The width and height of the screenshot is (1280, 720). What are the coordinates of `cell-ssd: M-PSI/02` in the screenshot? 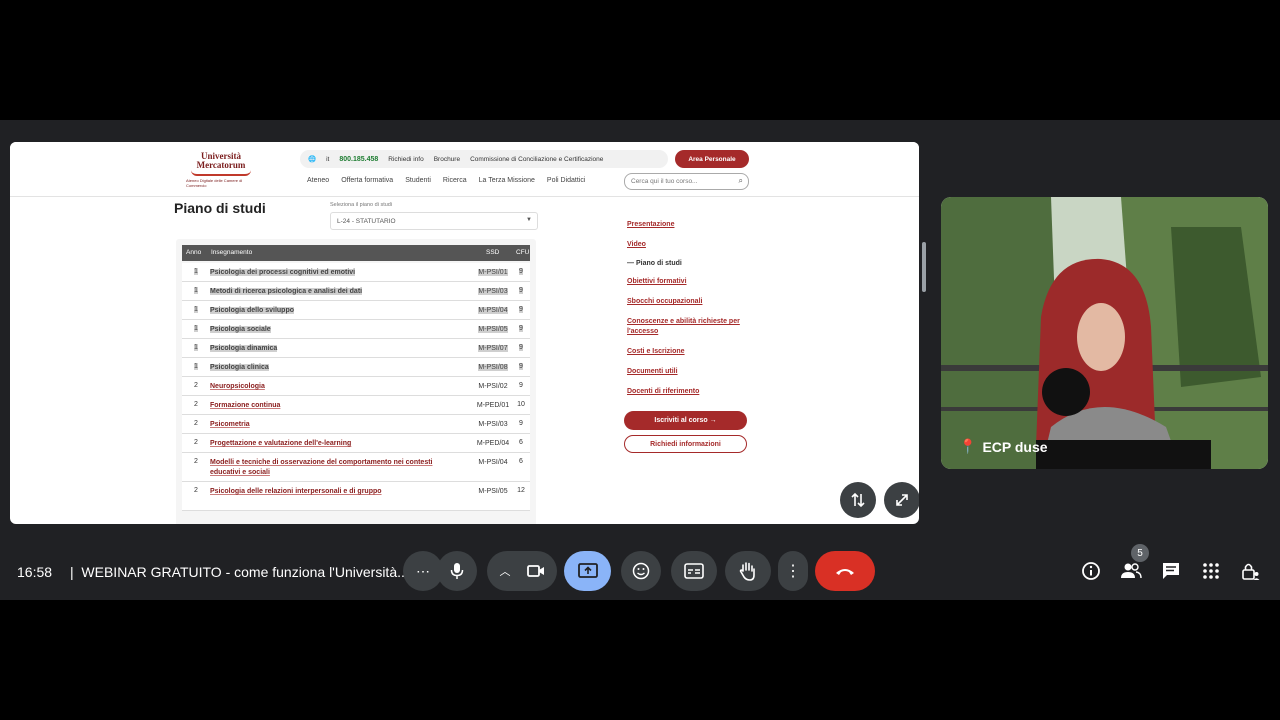 It's located at (493, 387).